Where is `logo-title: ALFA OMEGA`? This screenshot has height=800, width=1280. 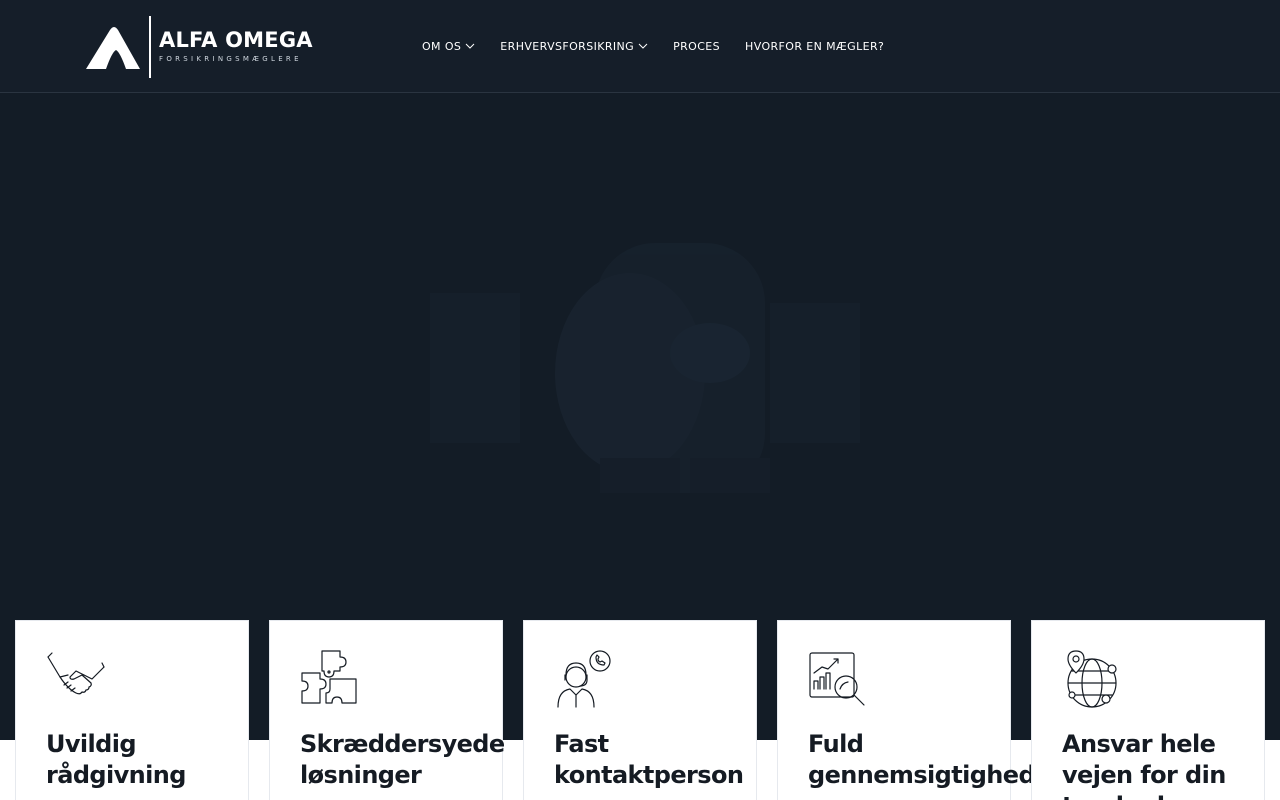
logo-title: ALFA OMEGA is located at coordinates (236, 40).